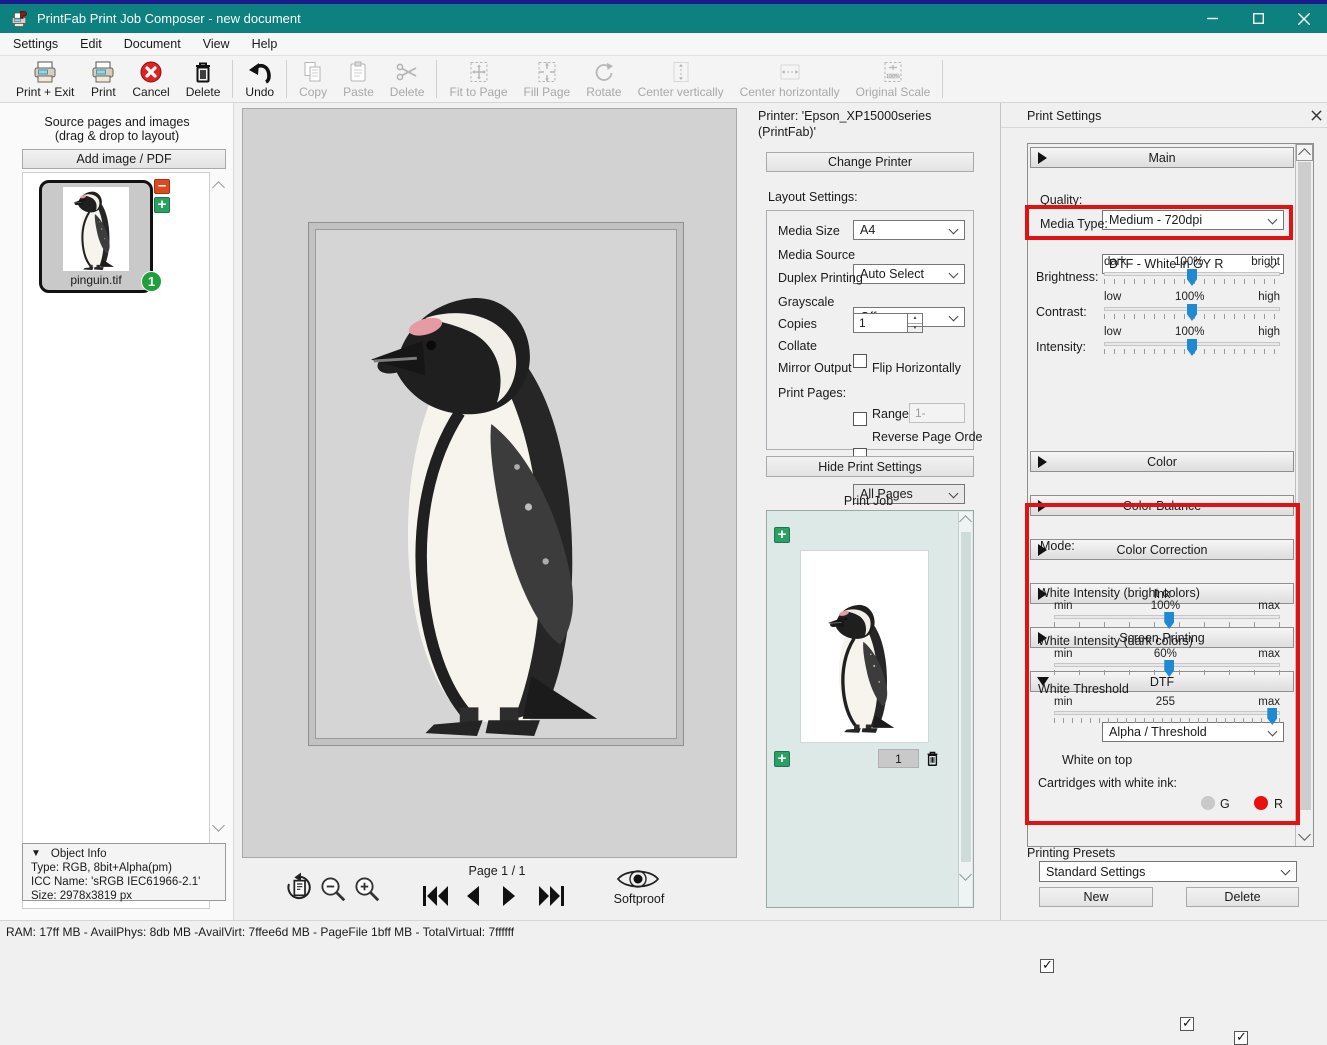 The height and width of the screenshot is (1045, 1327). I want to click on menu-edit: Edit, so click(91, 44).